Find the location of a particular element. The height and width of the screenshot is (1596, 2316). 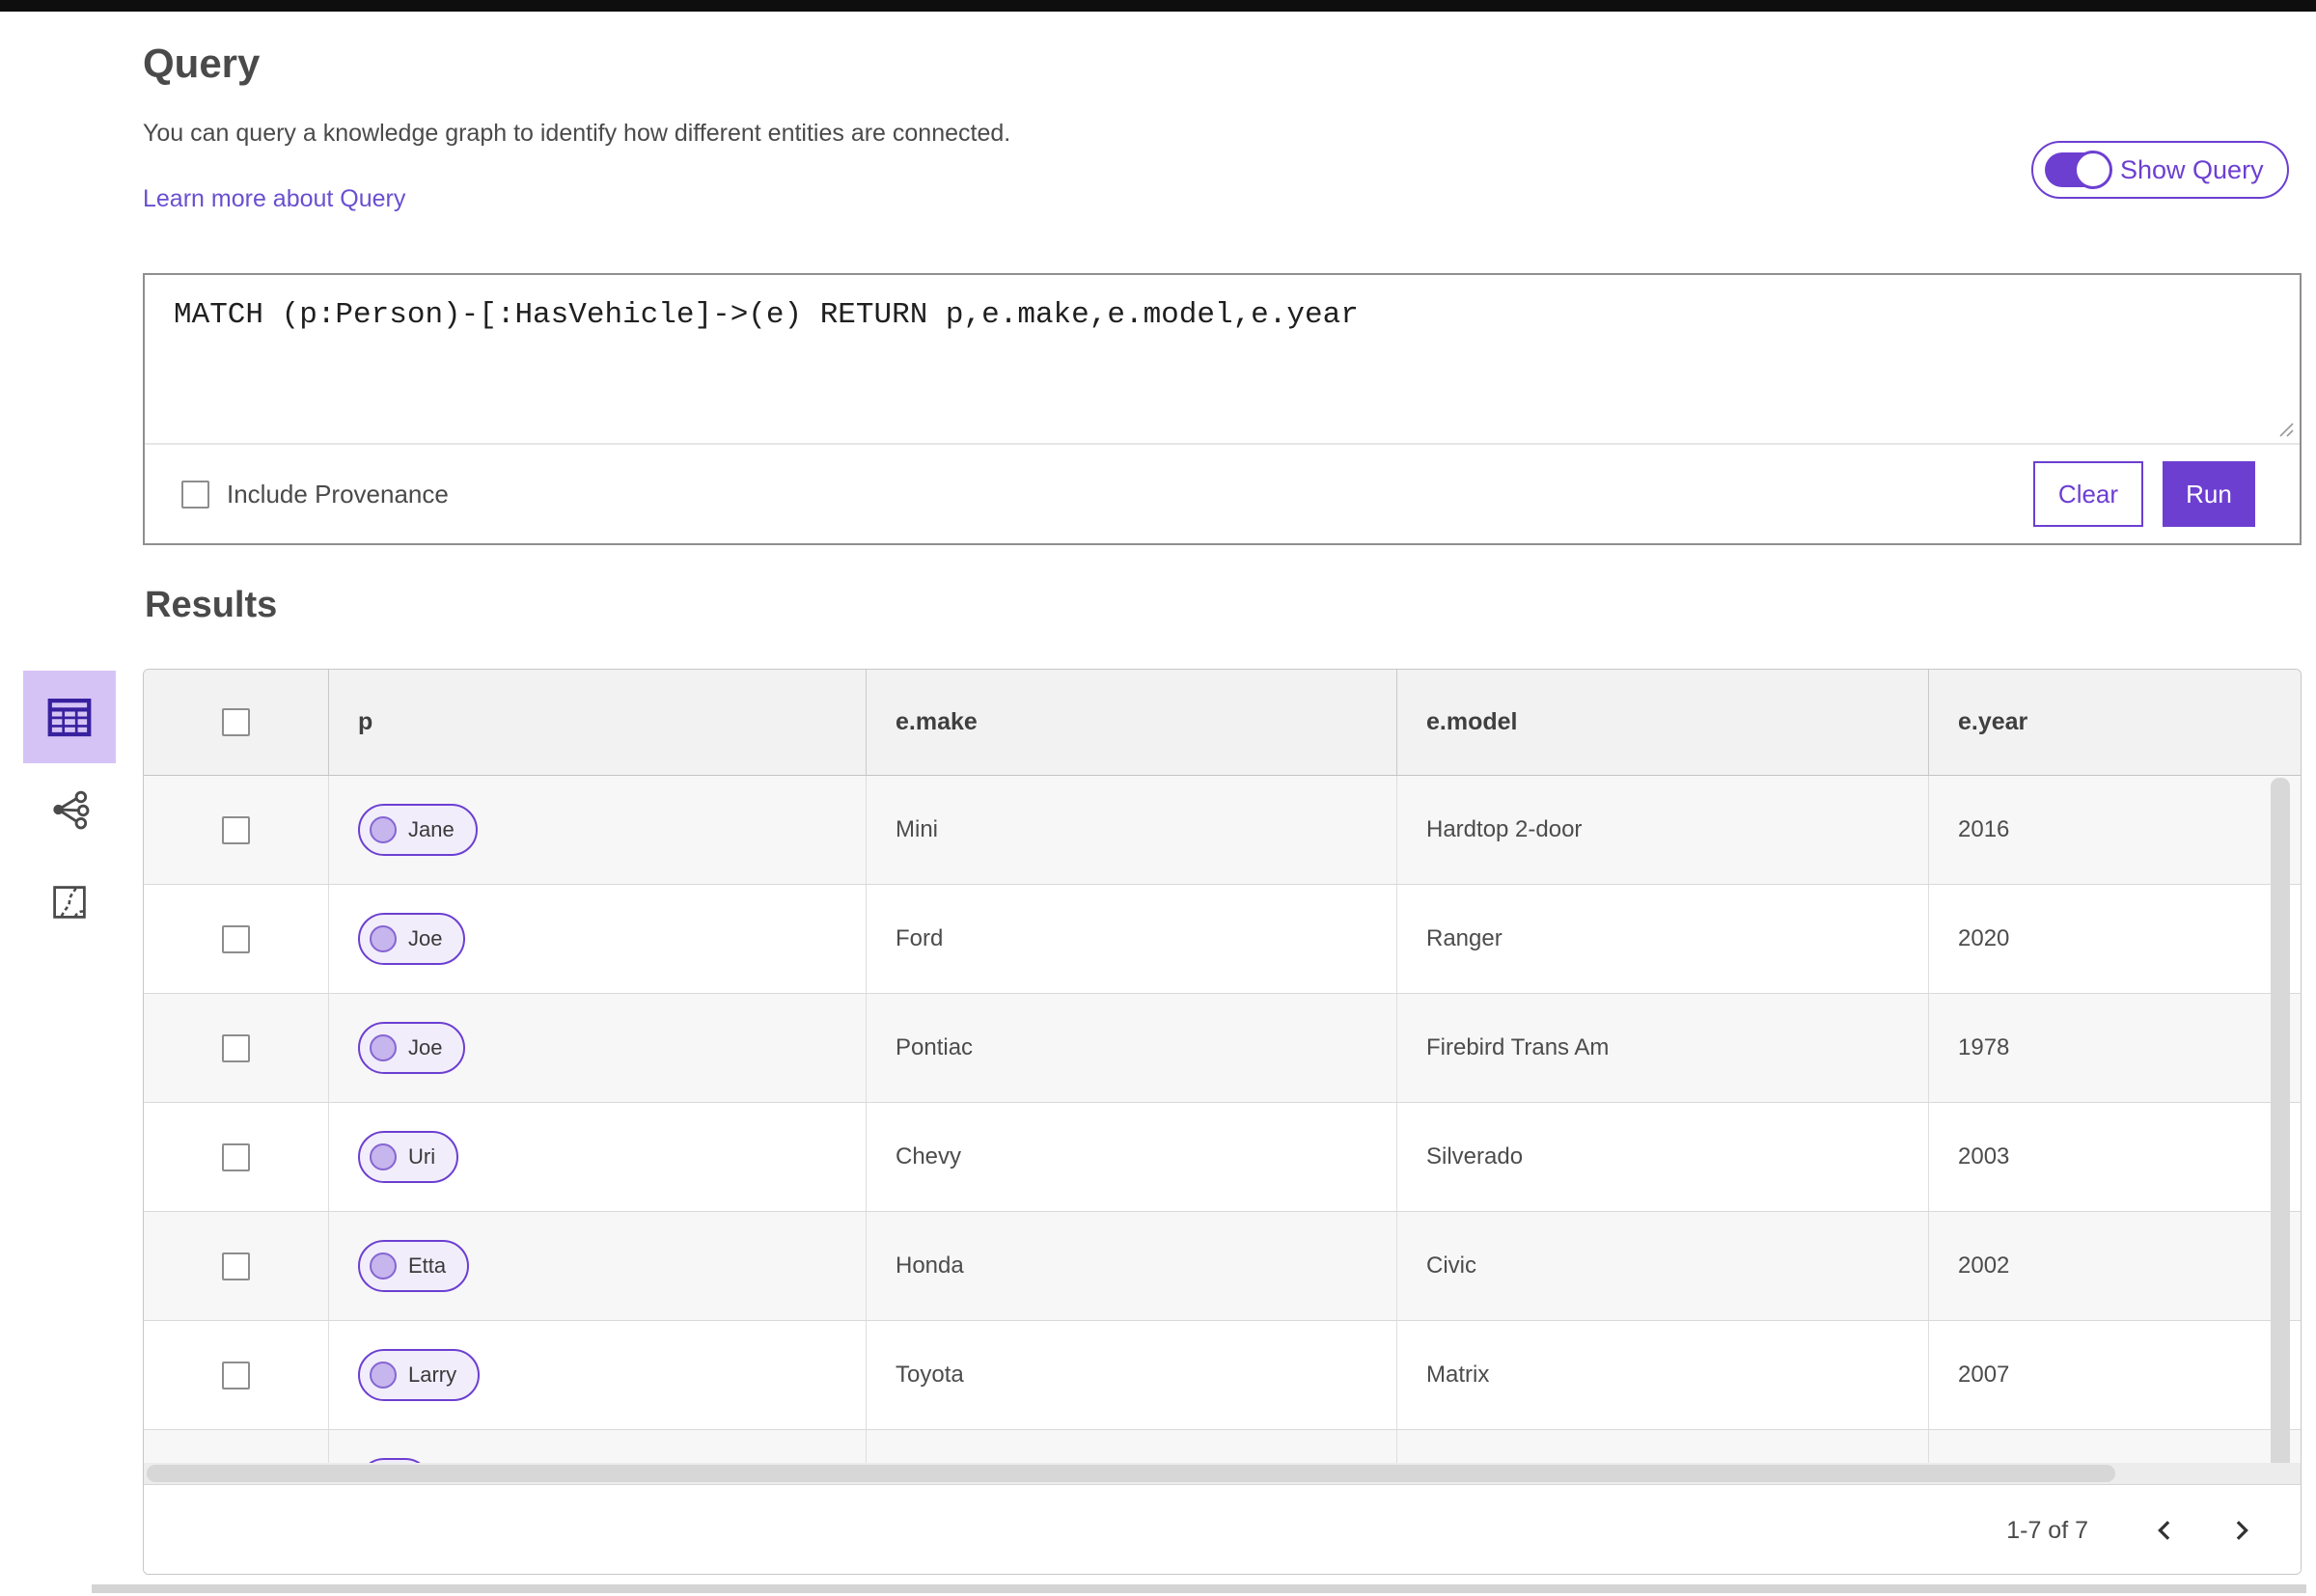

table-row: Larry Toyota Matrix 2007 is located at coordinates (1222, 1376).